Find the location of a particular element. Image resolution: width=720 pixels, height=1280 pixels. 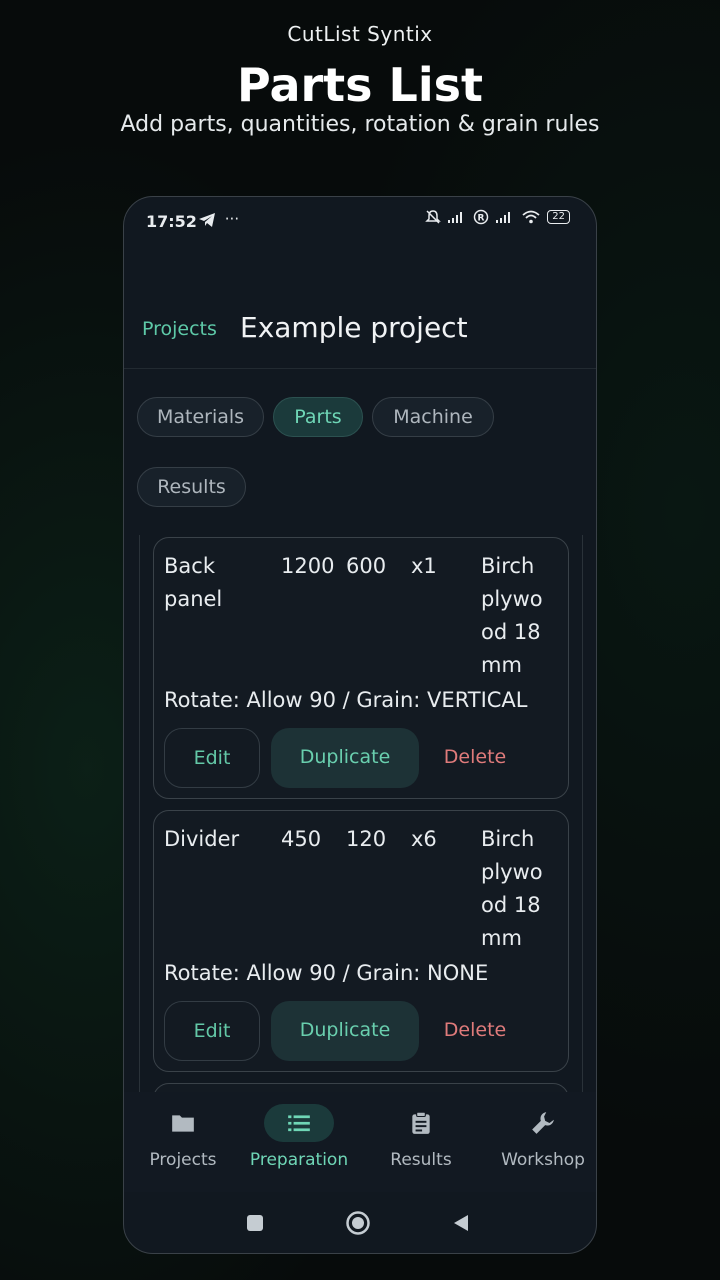

part-length: 450 is located at coordinates (301, 839).